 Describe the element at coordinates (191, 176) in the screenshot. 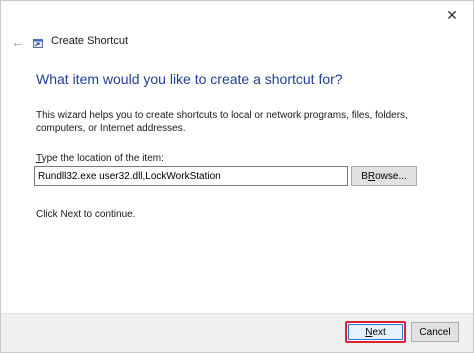

I see `location-input` at that location.